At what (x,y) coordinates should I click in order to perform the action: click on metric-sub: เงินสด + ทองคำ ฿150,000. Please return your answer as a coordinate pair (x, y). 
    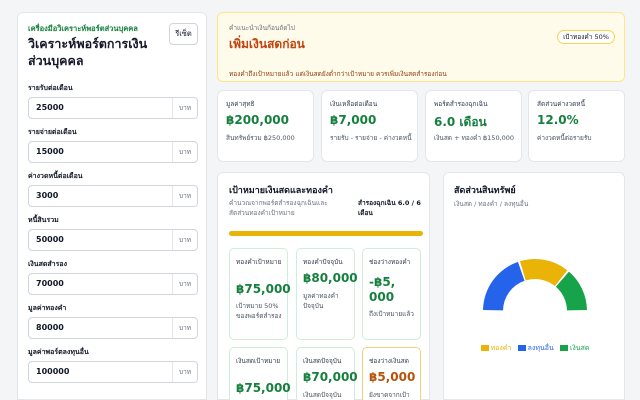
    Looking at the image, I should click on (474, 138).